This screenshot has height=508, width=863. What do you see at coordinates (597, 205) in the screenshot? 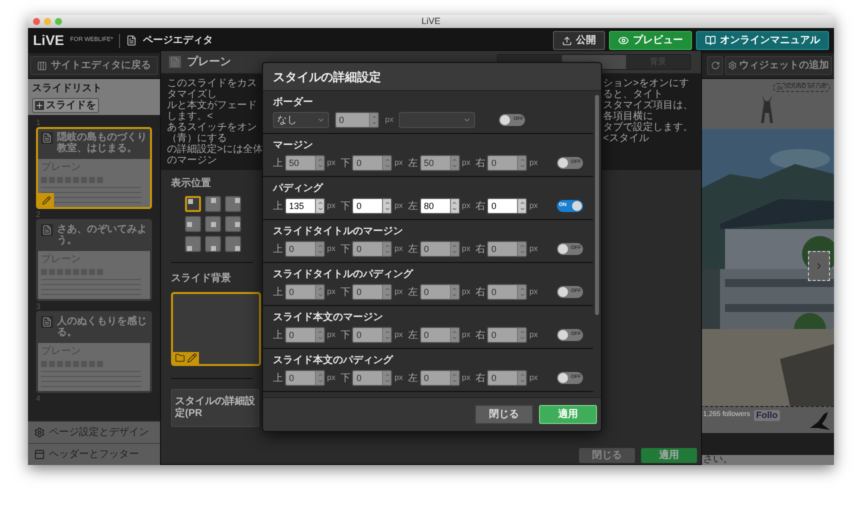
I see `scrollbar` at bounding box center [597, 205].